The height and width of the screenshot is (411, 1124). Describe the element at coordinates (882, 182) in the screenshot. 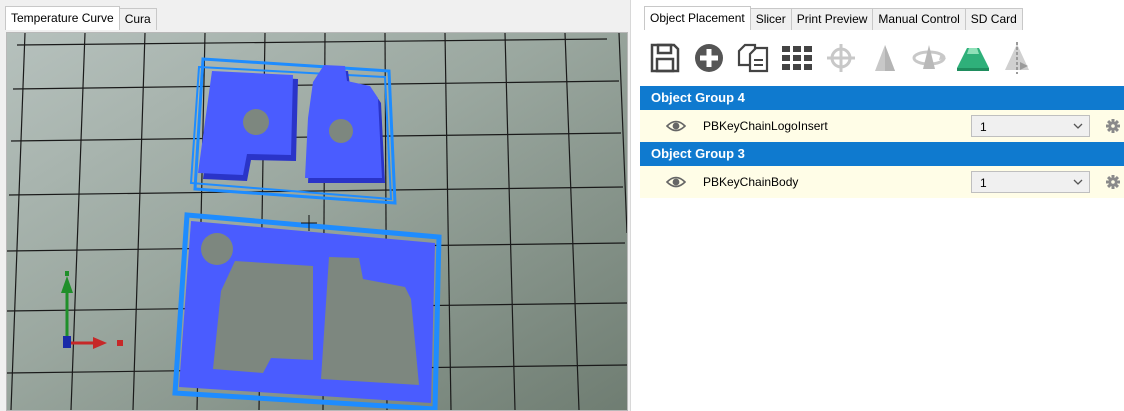

I see `object-row-keychain-body: PBKeyChainBody 1` at that location.